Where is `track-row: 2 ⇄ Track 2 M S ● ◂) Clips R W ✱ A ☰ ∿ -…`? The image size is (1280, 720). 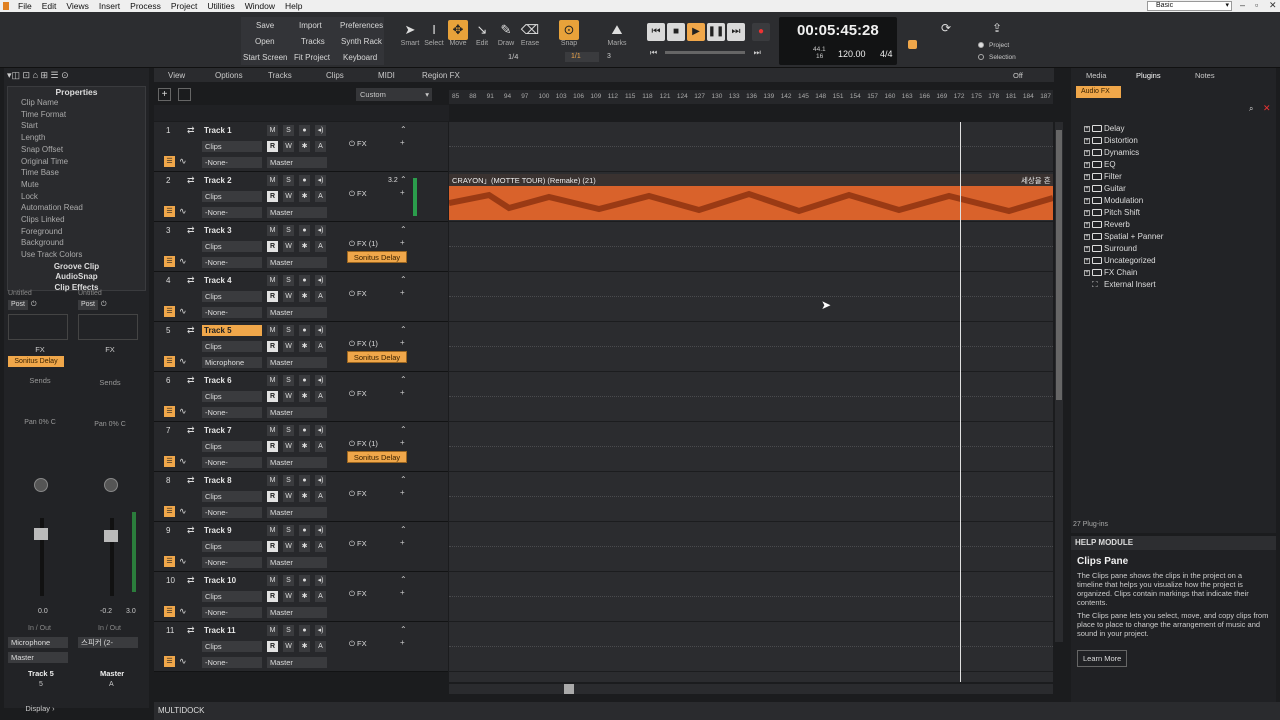
track-row: 2 ⇄ Track 2 M S ● ◂) Clips R W ✱ A ☰ ∿ -… is located at coordinates (301, 197).